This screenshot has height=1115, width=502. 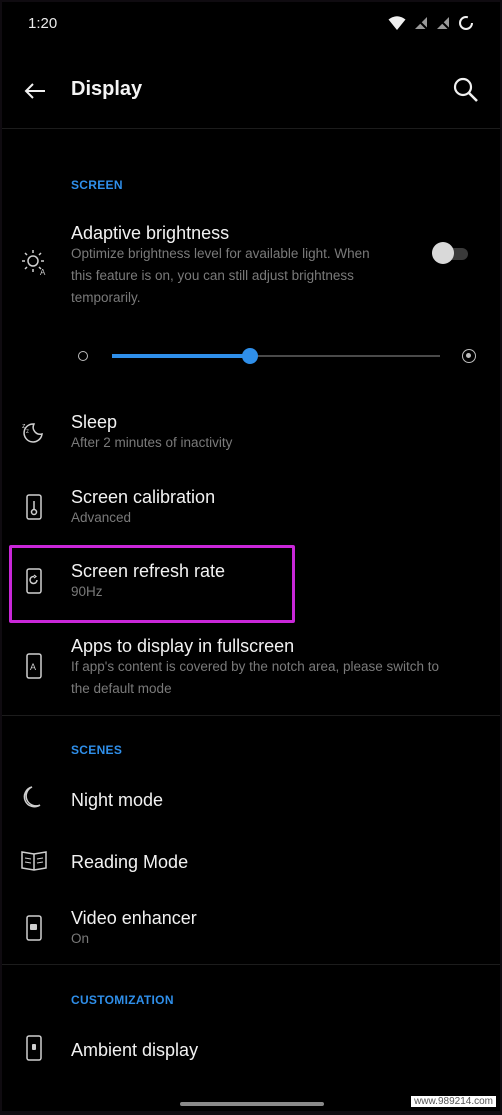 What do you see at coordinates (106, 297) in the screenshot?
I see `adaptive-brightness-subtitle-3: temporarily.` at bounding box center [106, 297].